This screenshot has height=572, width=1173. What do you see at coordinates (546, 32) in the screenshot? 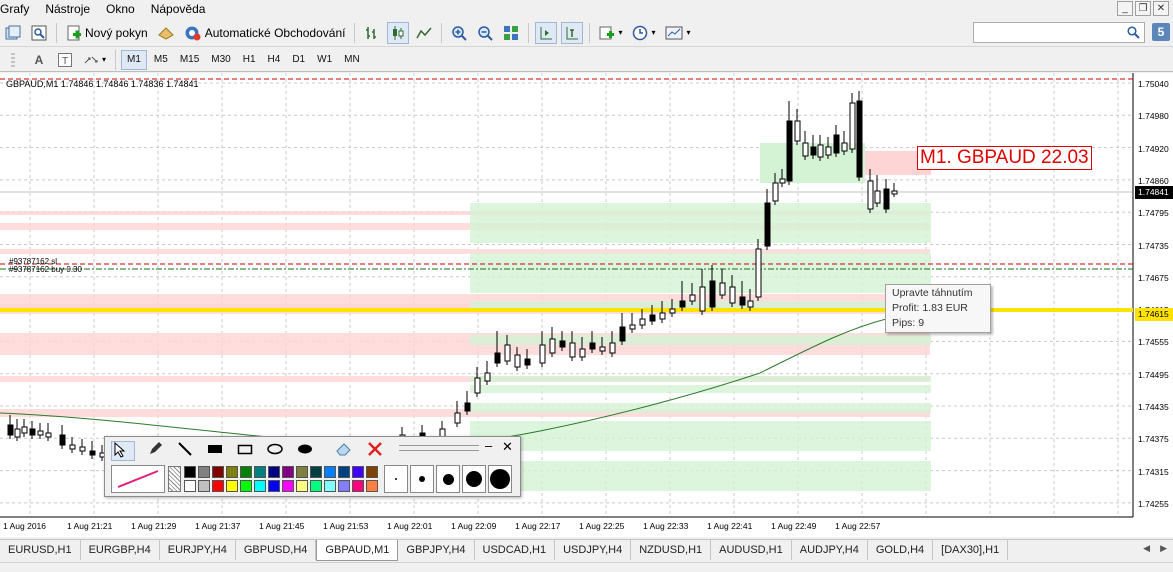
I see `chart-shift-icon` at bounding box center [546, 32].